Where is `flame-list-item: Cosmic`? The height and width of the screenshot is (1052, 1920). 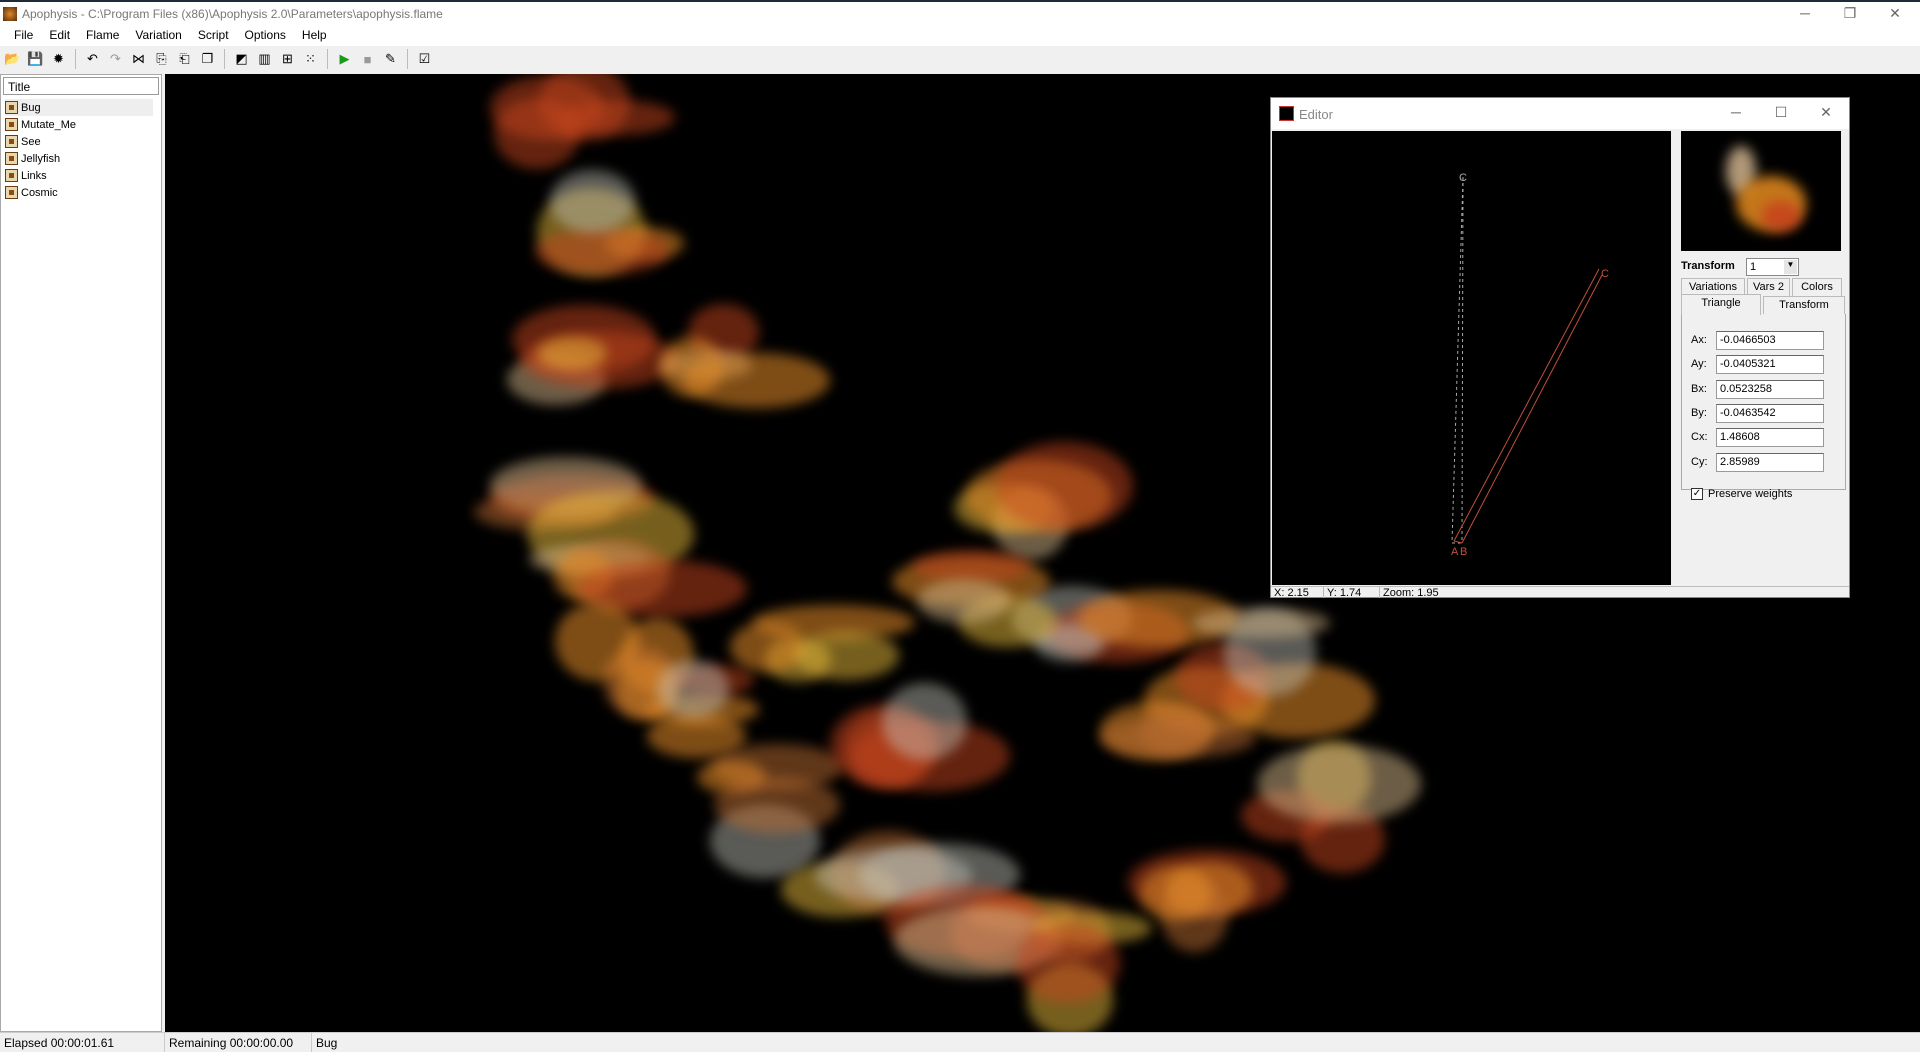 flame-list-item: Cosmic is located at coordinates (79, 192).